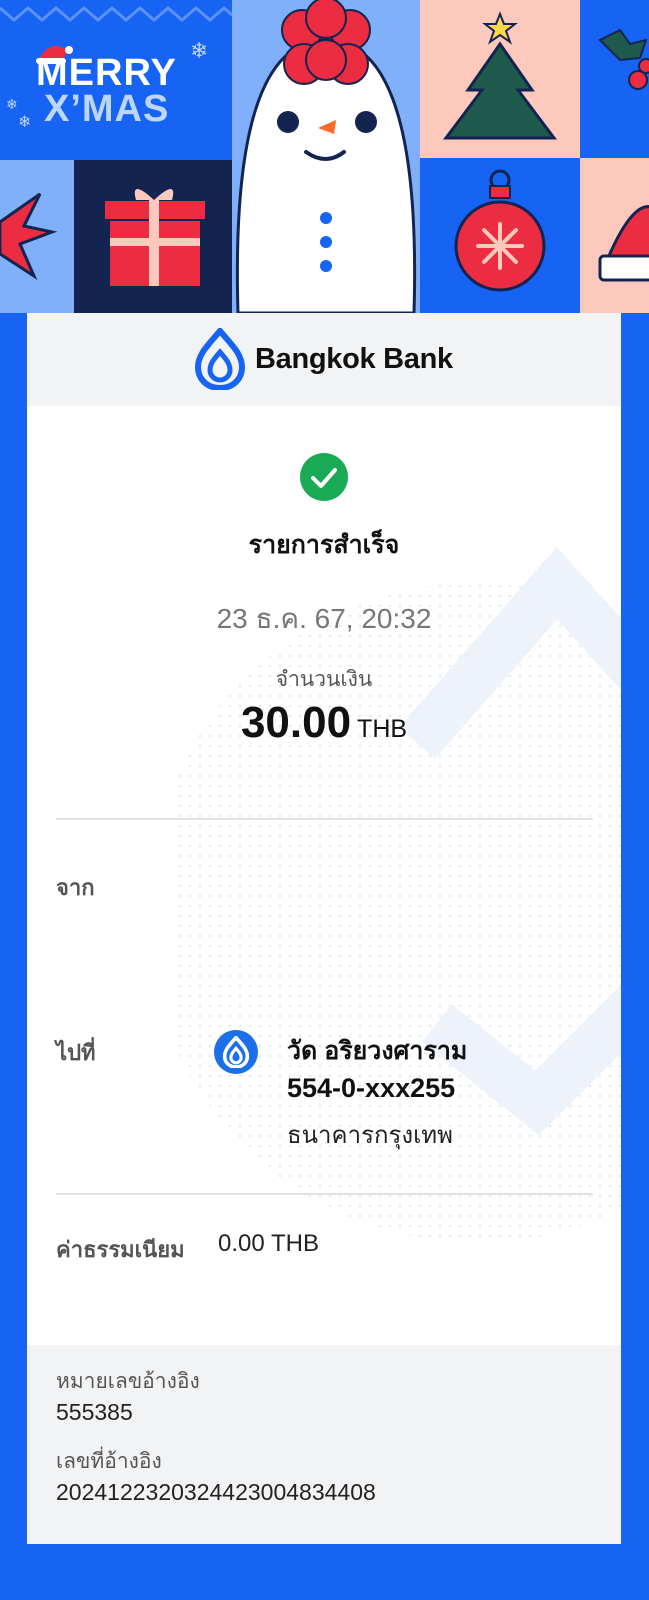 This screenshot has height=1600, width=649. Describe the element at coordinates (623, 59) in the screenshot. I see `holly-icon` at that location.